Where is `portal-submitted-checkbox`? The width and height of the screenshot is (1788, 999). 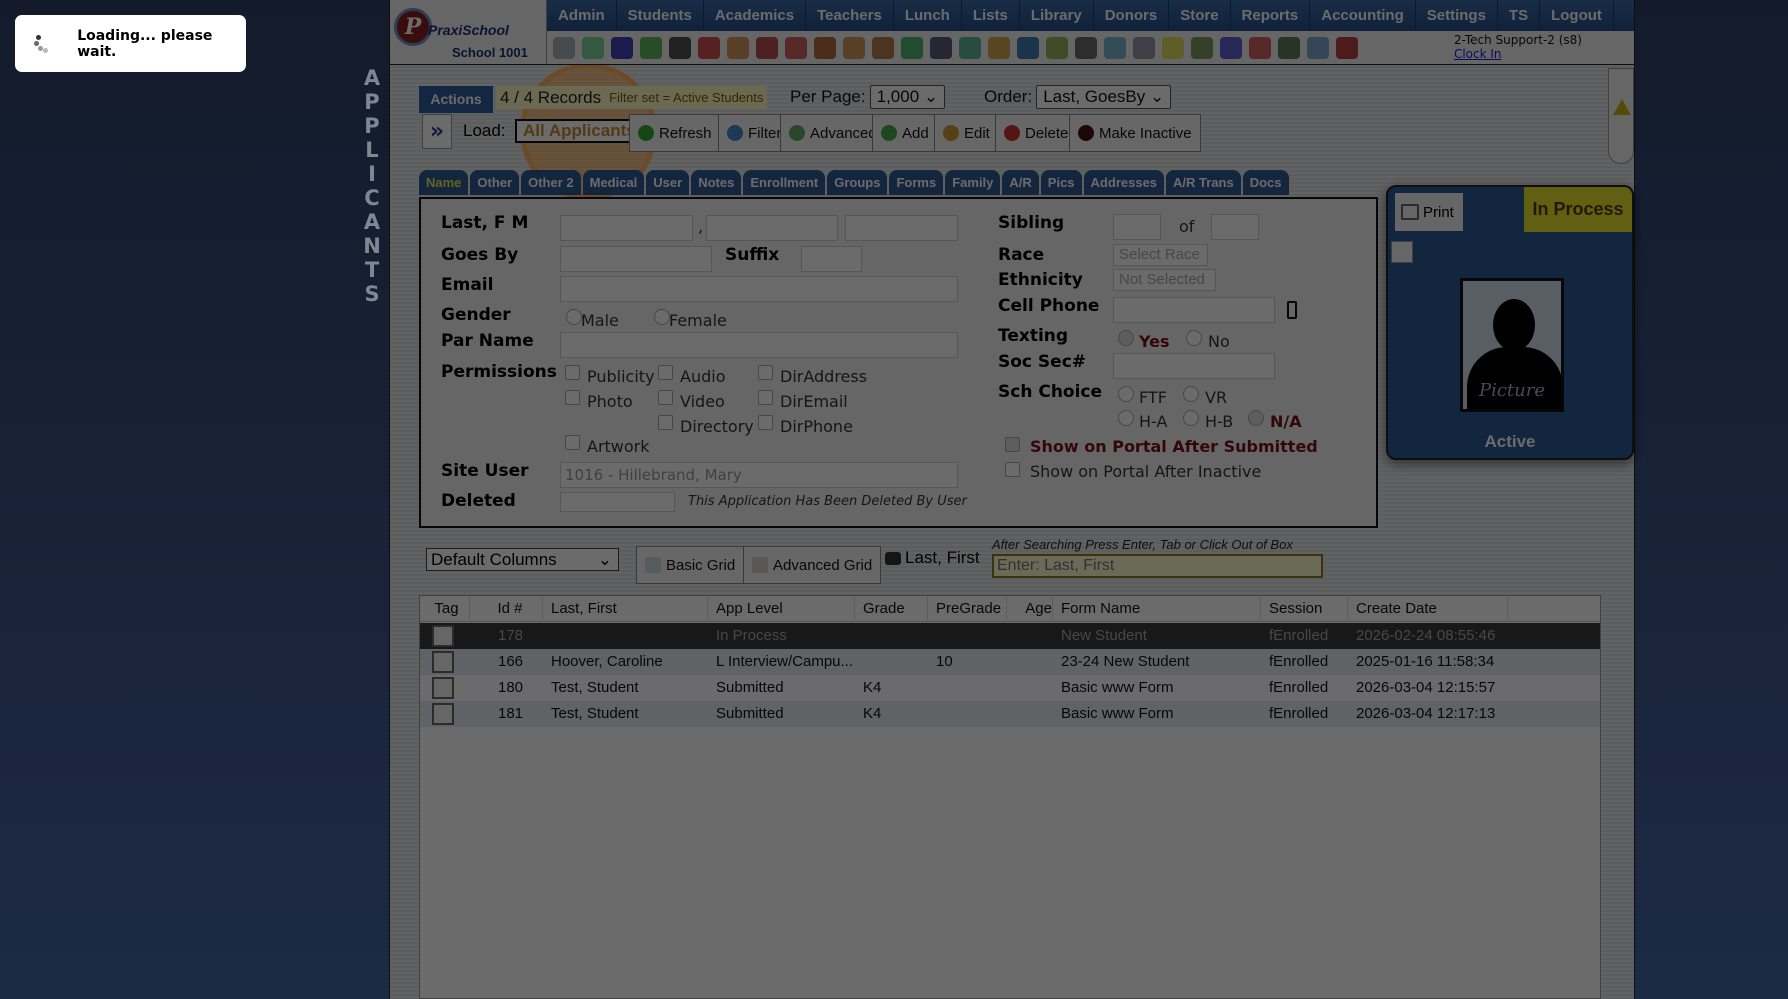
portal-submitted-checkbox is located at coordinates (1012, 444).